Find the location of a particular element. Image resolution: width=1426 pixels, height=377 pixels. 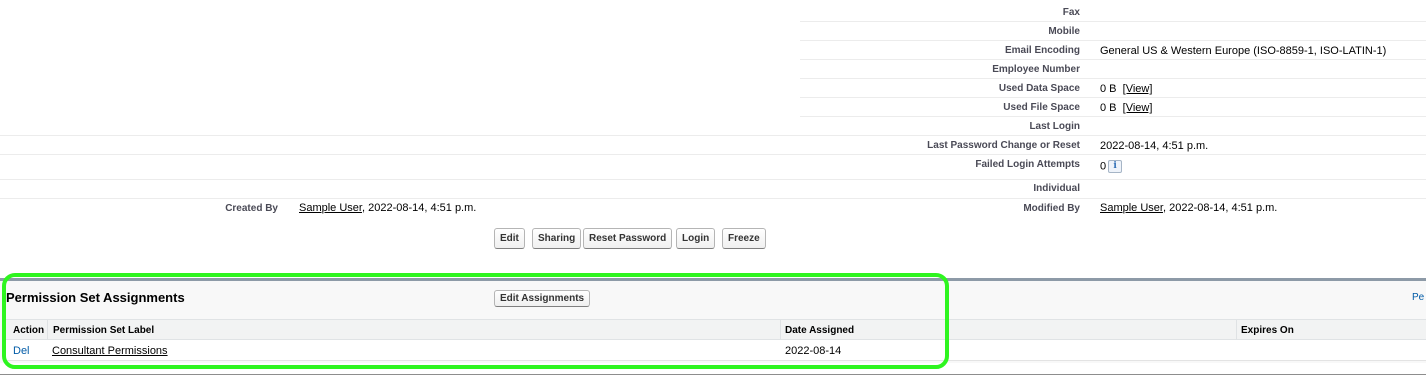

fax-label: Fax is located at coordinates (1071, 12).